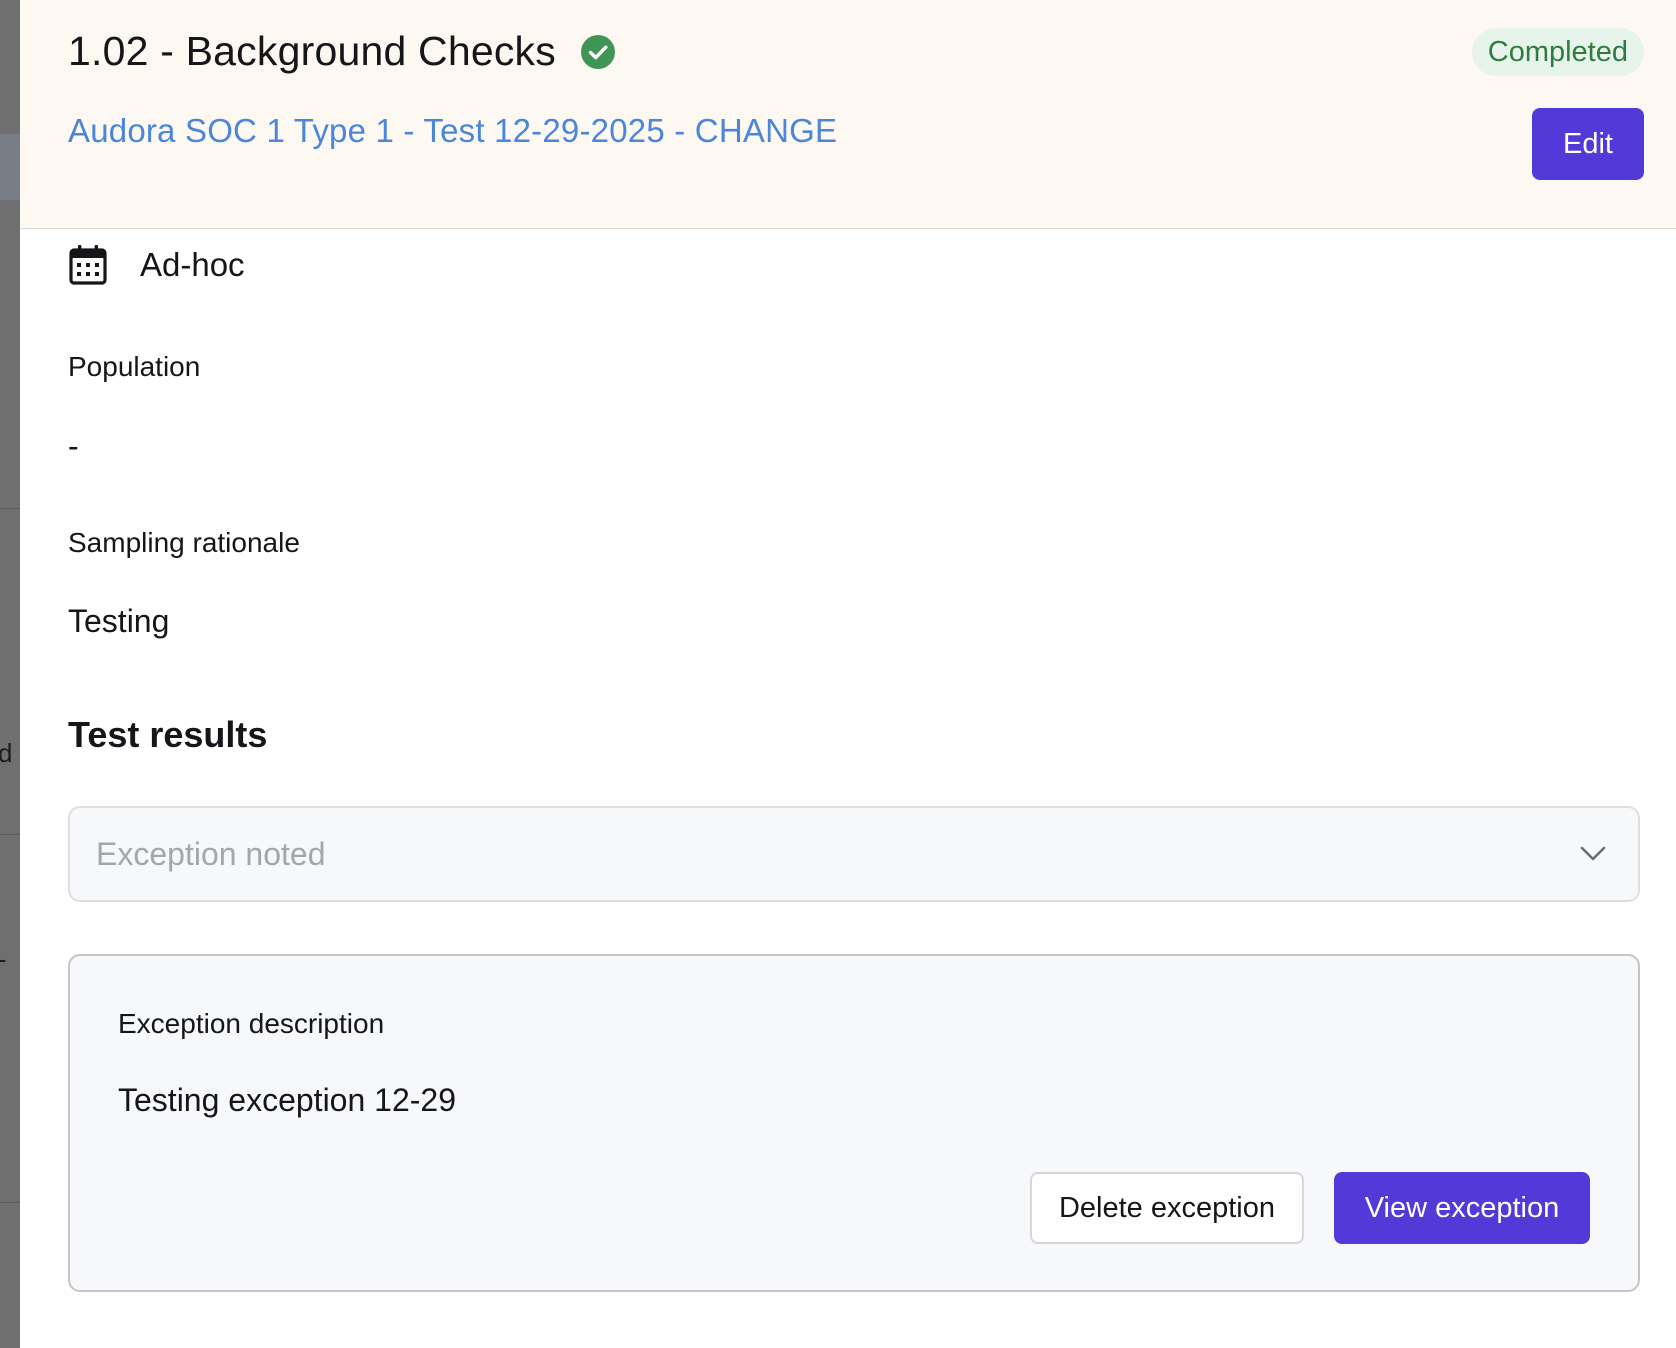  Describe the element at coordinates (1593, 853) in the screenshot. I see `chevron-down-icon` at that location.